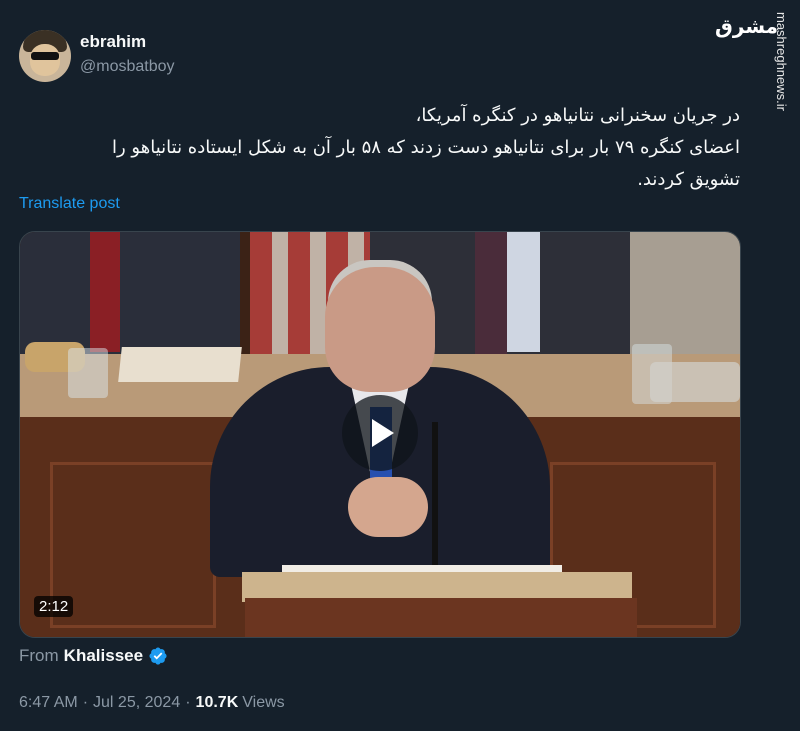 The height and width of the screenshot is (731, 800). What do you see at coordinates (69, 204) in the screenshot?
I see `translate-post-link: Translate post` at bounding box center [69, 204].